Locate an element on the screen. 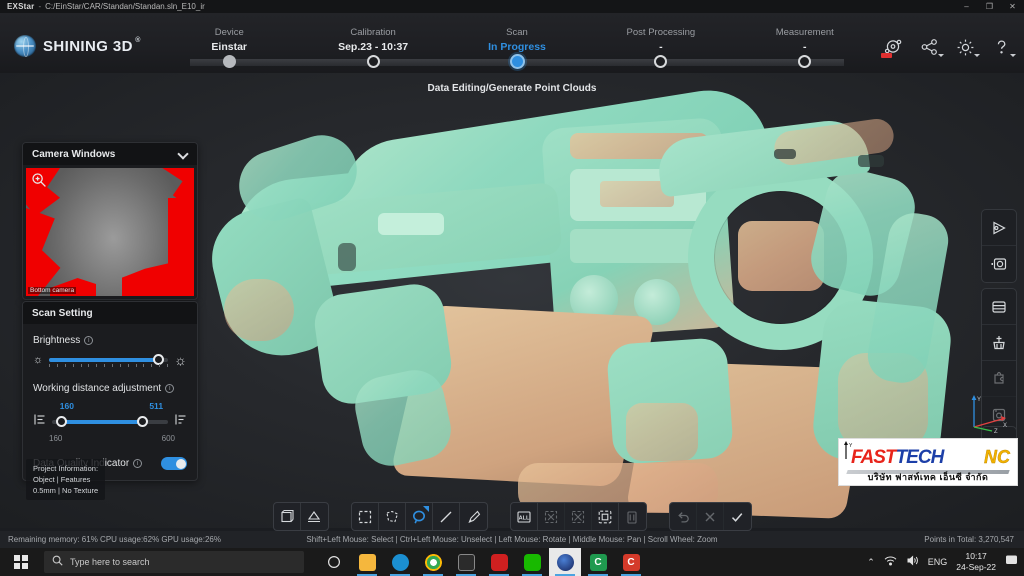 The image size is (1024, 576). red-doc-icon: C is located at coordinates (631, 562).